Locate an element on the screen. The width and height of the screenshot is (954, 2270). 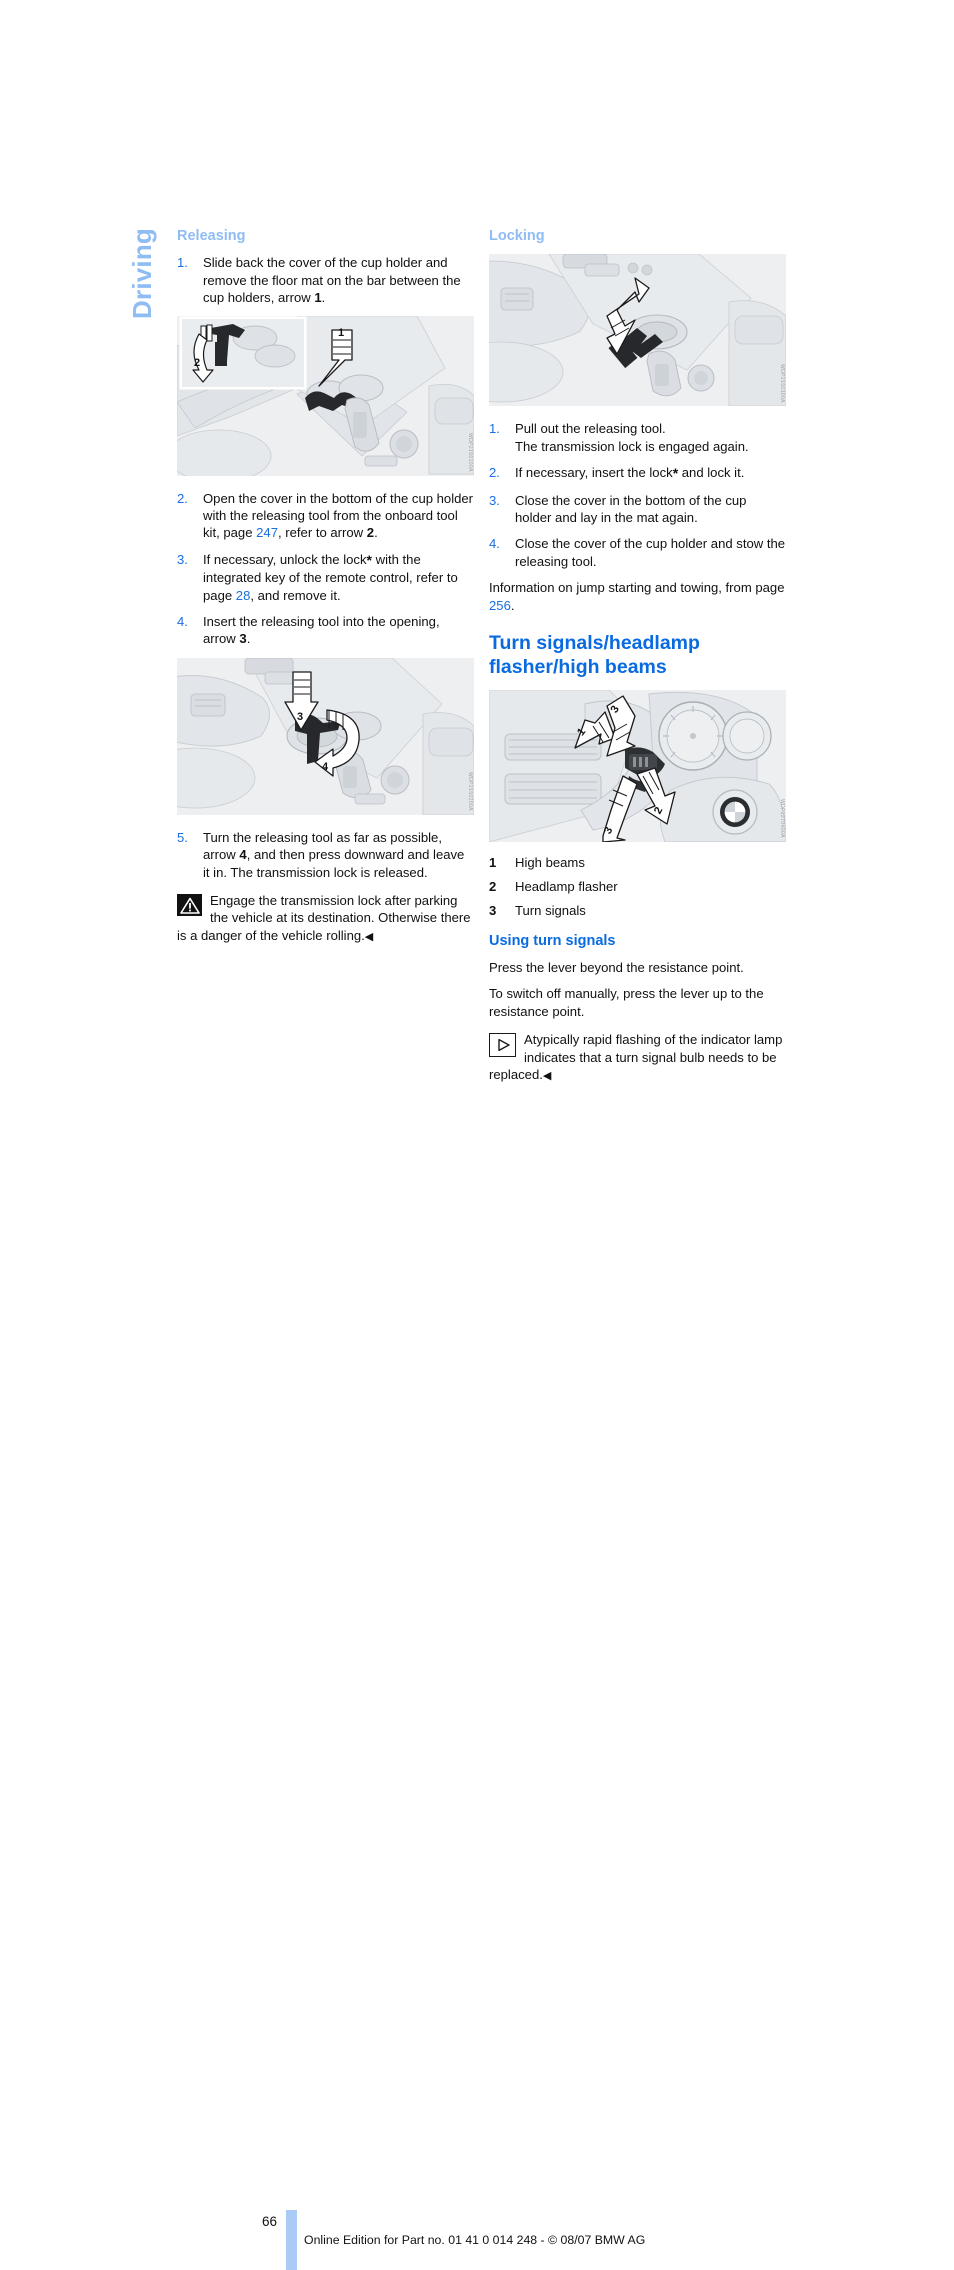
using-turn-signals-heading: Using turn signals is located at coordinates (552, 940).